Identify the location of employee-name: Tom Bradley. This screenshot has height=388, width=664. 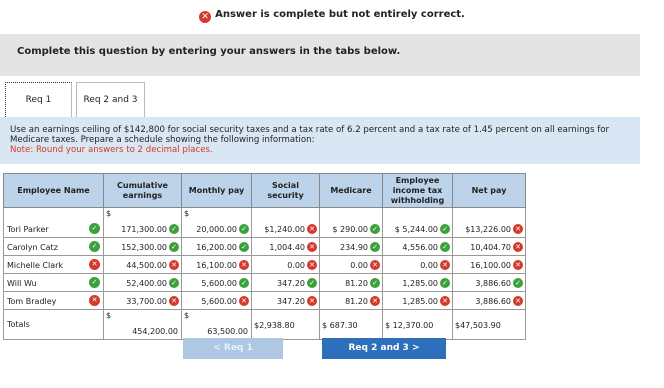
(32, 301).